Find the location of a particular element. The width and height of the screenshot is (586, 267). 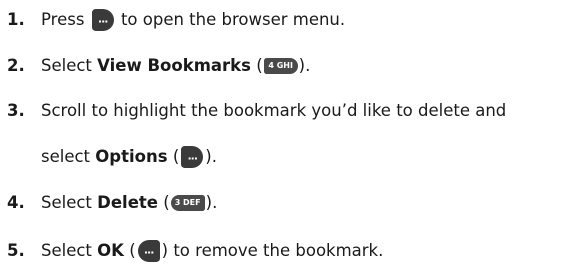

step-number: 2. is located at coordinates (16, 65).